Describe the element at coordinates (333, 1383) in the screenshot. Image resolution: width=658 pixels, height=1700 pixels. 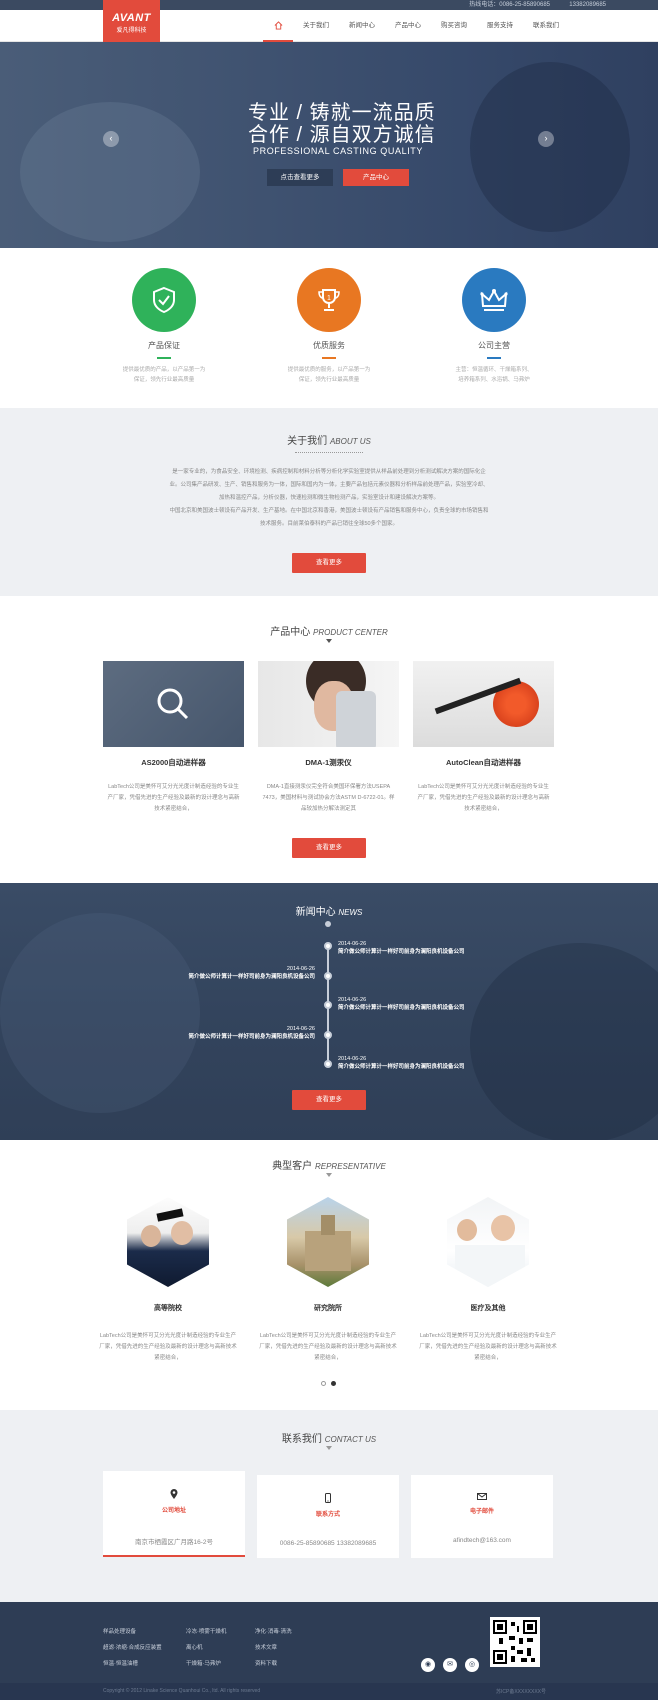
I see `carousel-dot-active` at that location.